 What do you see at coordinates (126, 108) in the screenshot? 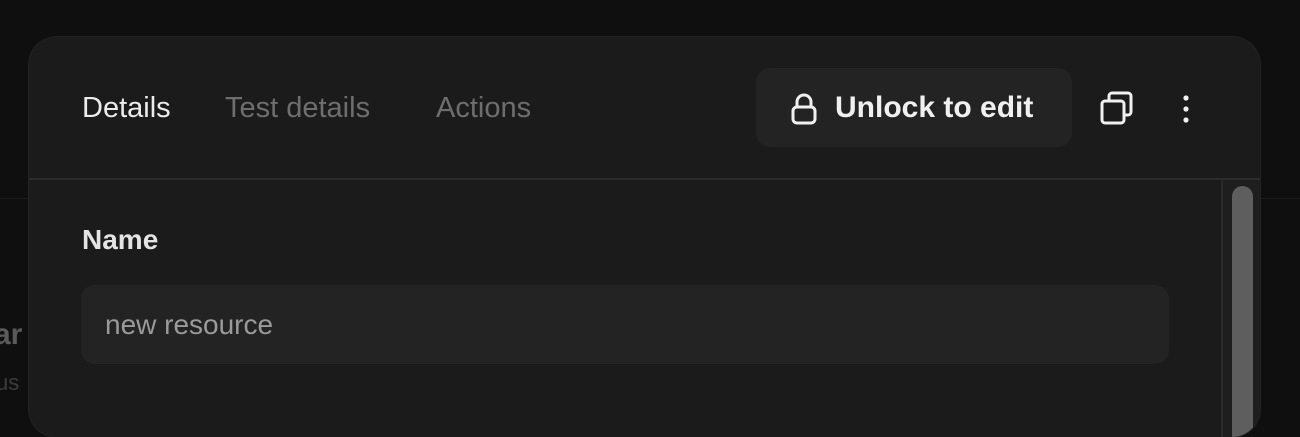
I see `tab-details: Details` at bounding box center [126, 108].